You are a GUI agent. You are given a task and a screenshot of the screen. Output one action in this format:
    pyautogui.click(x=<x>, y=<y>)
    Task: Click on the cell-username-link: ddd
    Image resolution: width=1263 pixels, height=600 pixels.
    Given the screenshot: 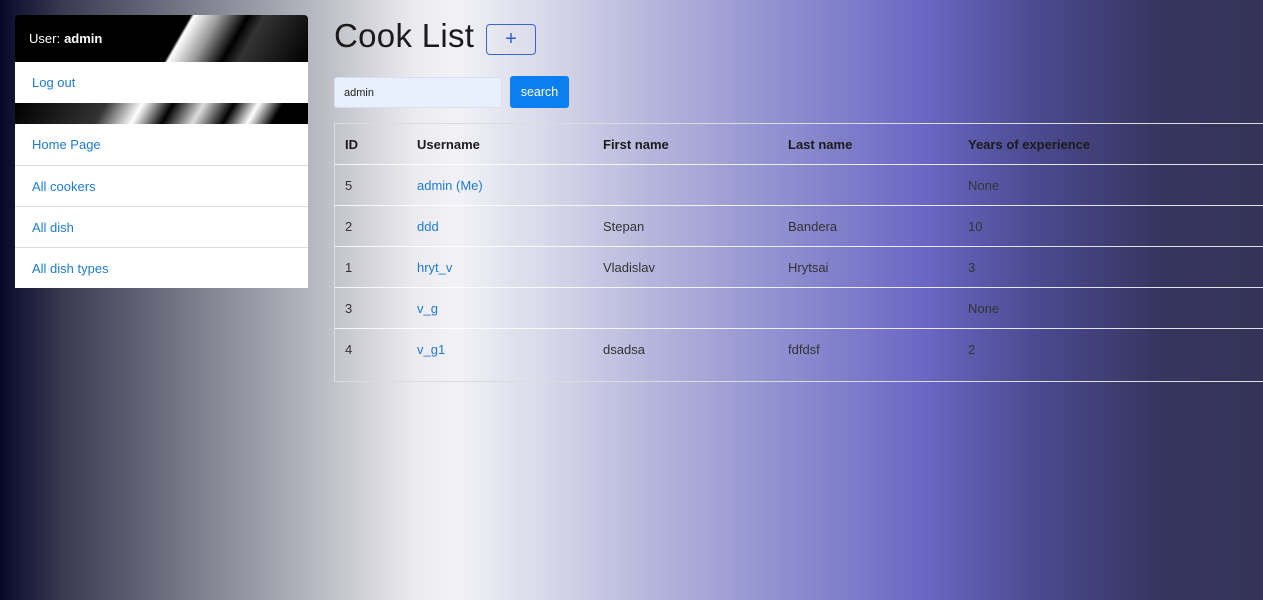 What is the action you would take?
    pyautogui.click(x=510, y=226)
    